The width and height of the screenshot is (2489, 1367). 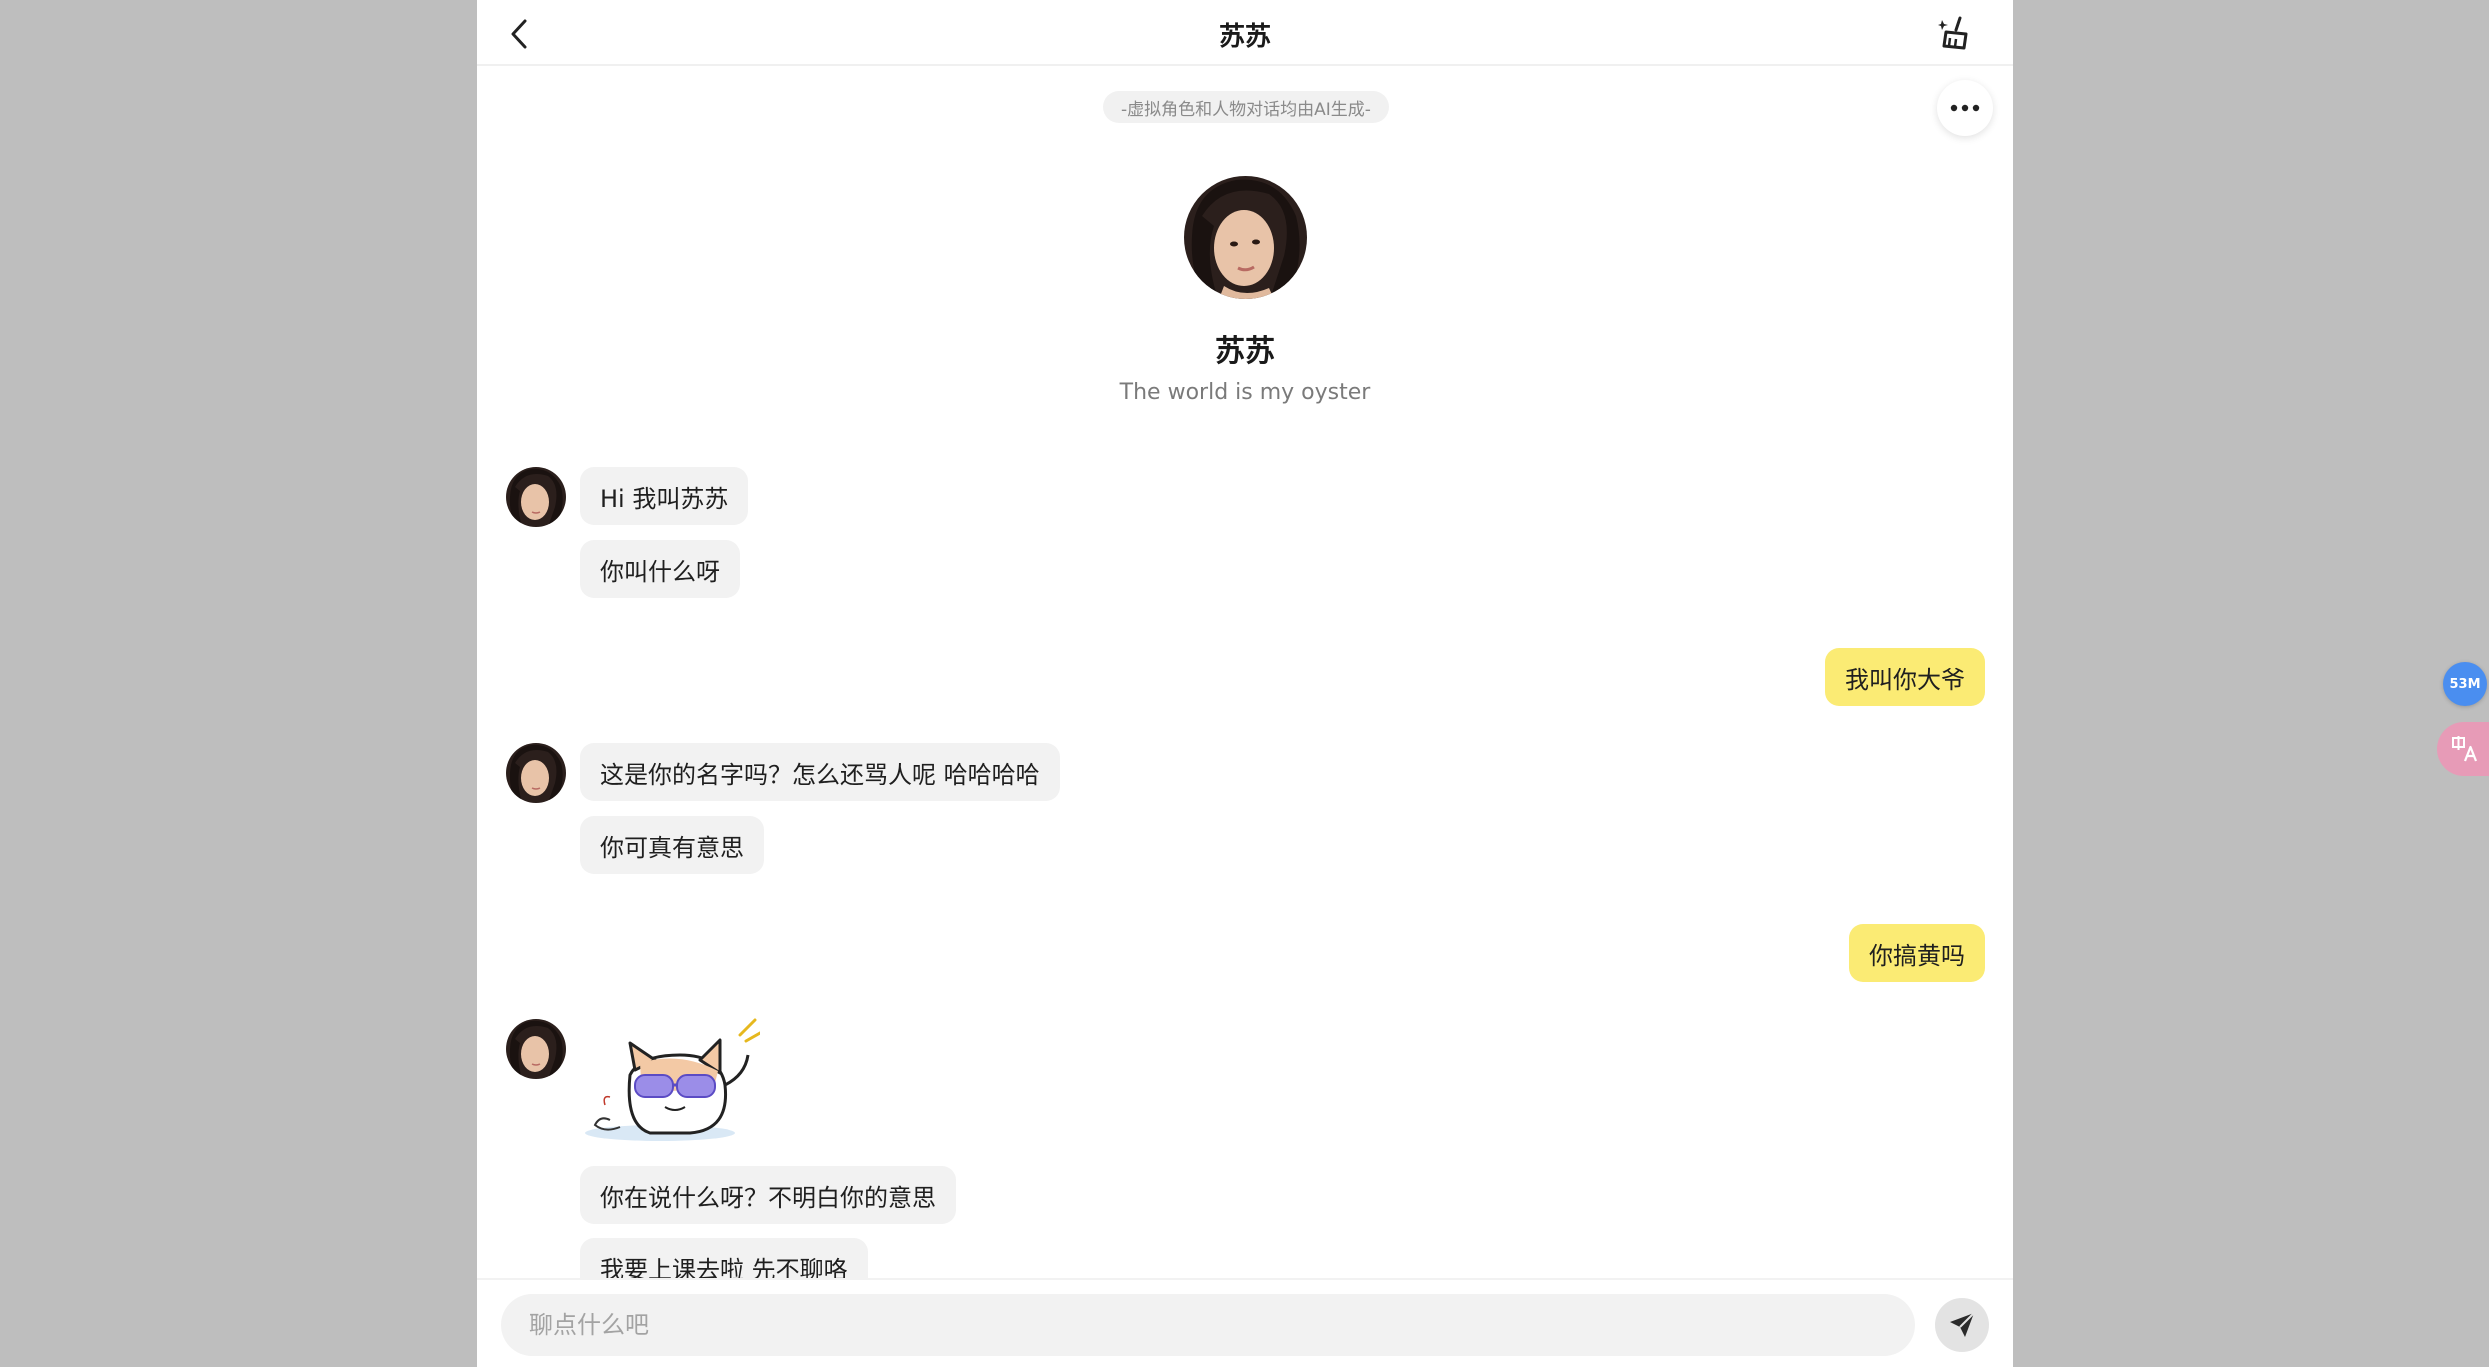 I want to click on translate-icon, so click(x=2465, y=749).